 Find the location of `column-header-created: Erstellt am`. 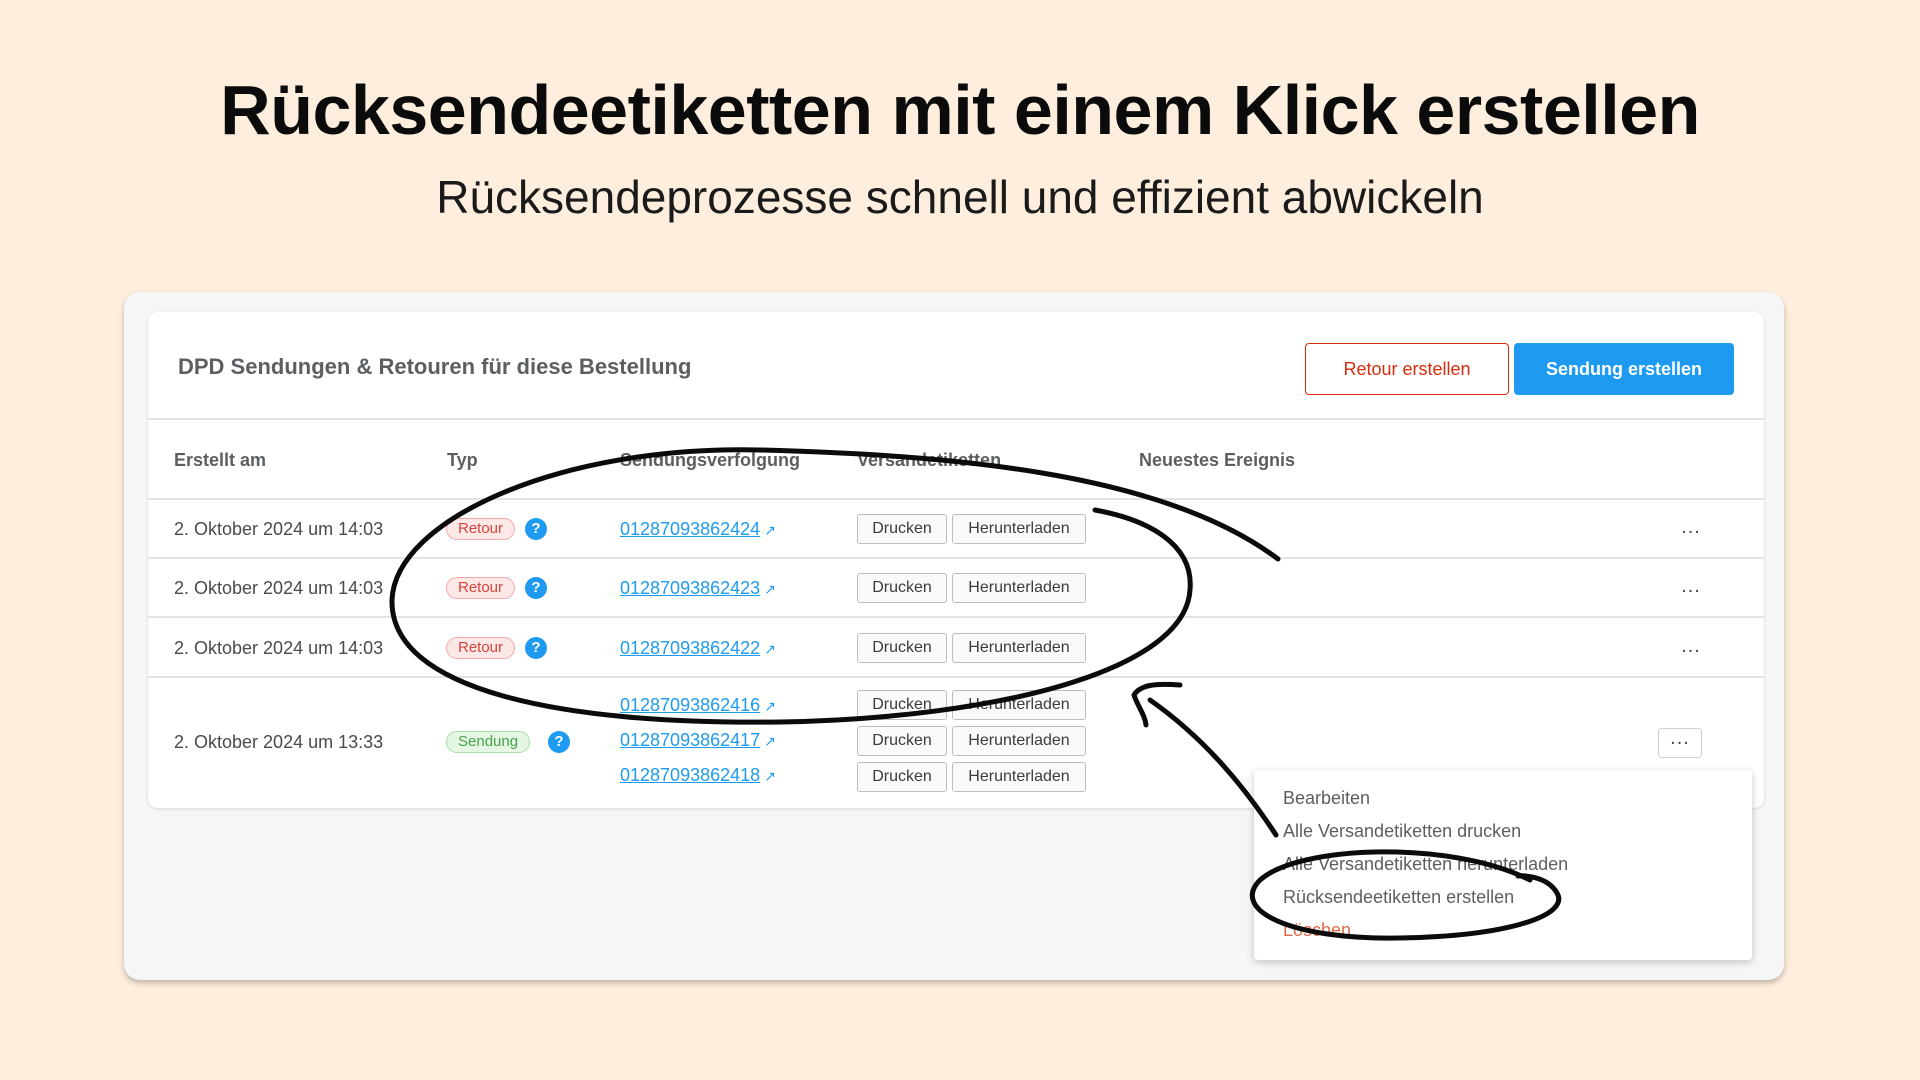

column-header-created: Erstellt am is located at coordinates (220, 460).